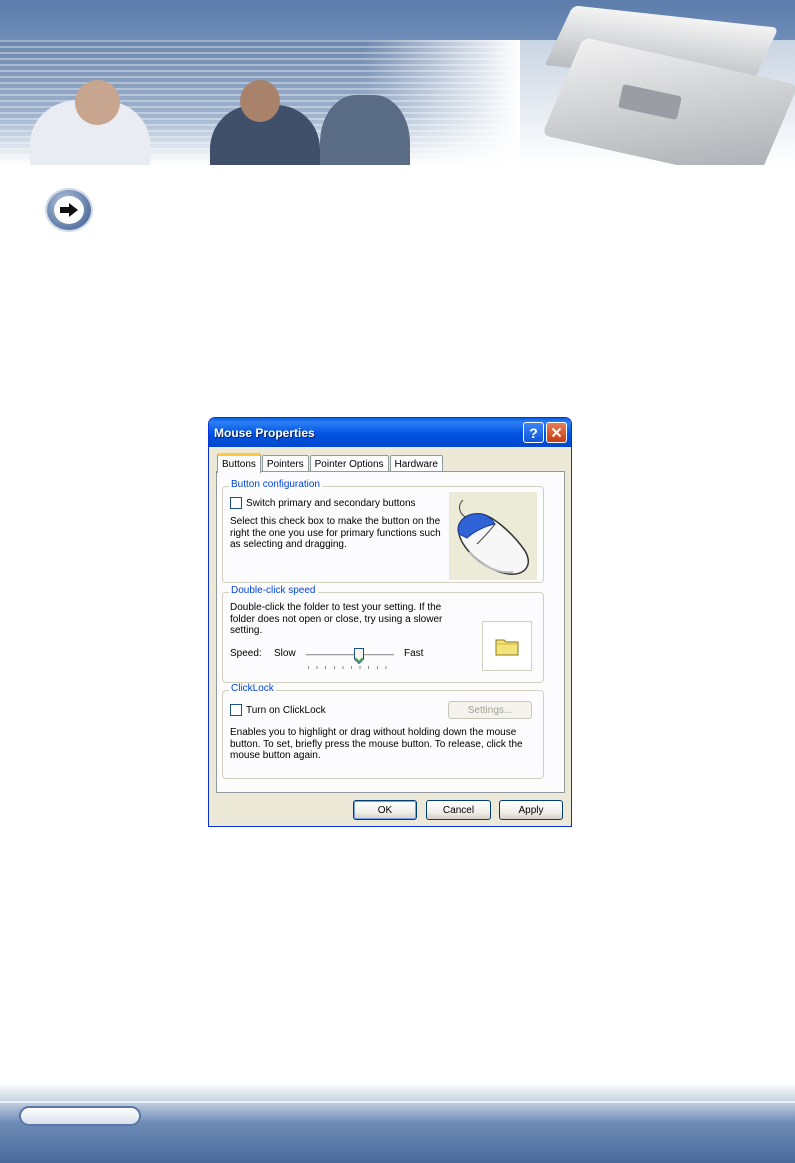  What do you see at coordinates (236, 503) in the screenshot?
I see `switch-buttons-checkbox` at bounding box center [236, 503].